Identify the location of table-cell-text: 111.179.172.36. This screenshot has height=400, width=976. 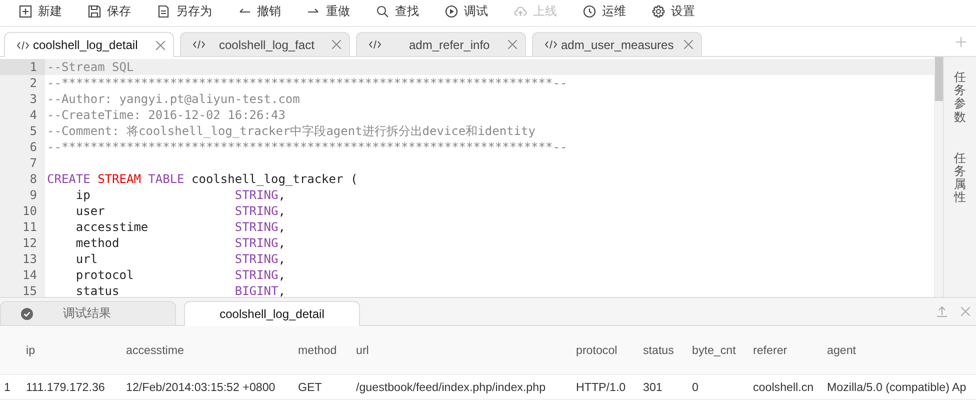
(66, 387).